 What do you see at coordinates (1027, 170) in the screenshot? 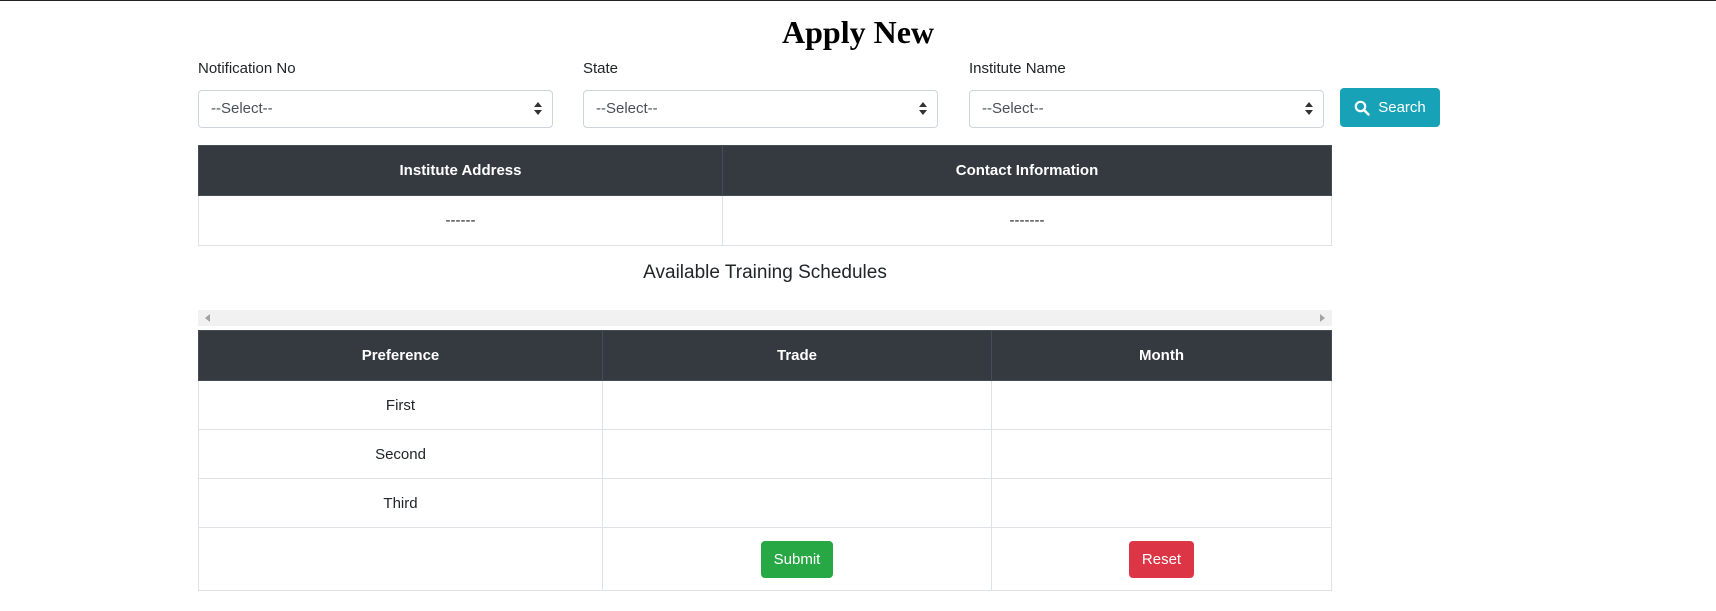
I see `header-contact-information: Contact Information` at bounding box center [1027, 170].